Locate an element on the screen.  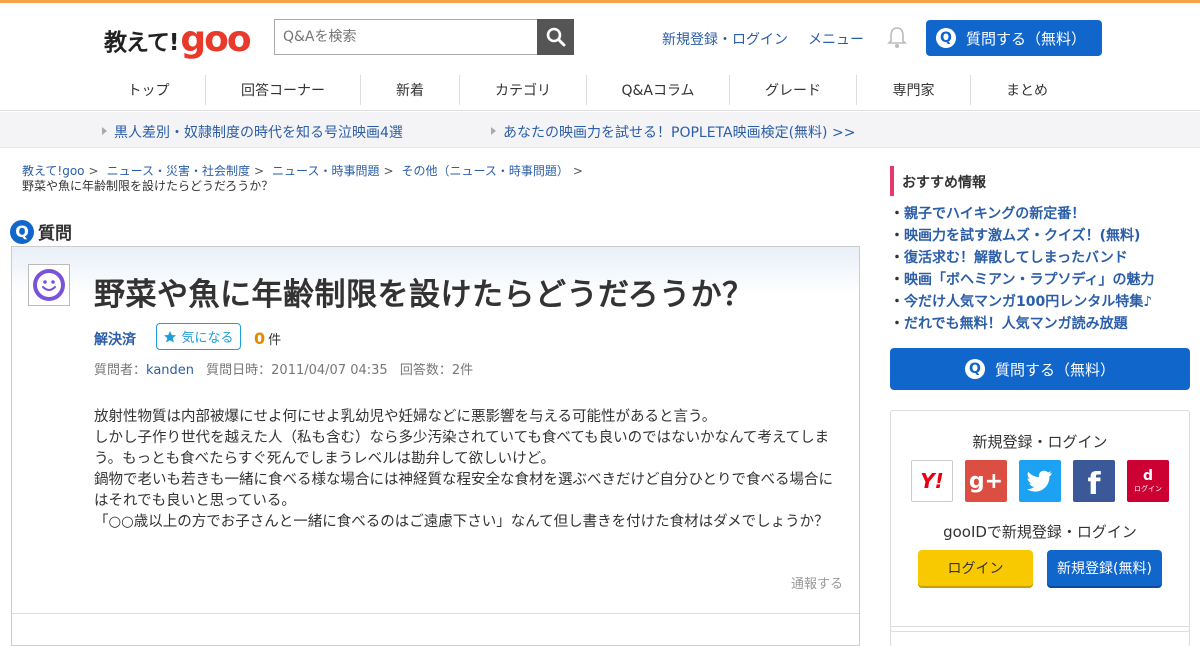
register-login-link: 新規登録・ログイン is located at coordinates (725, 39).